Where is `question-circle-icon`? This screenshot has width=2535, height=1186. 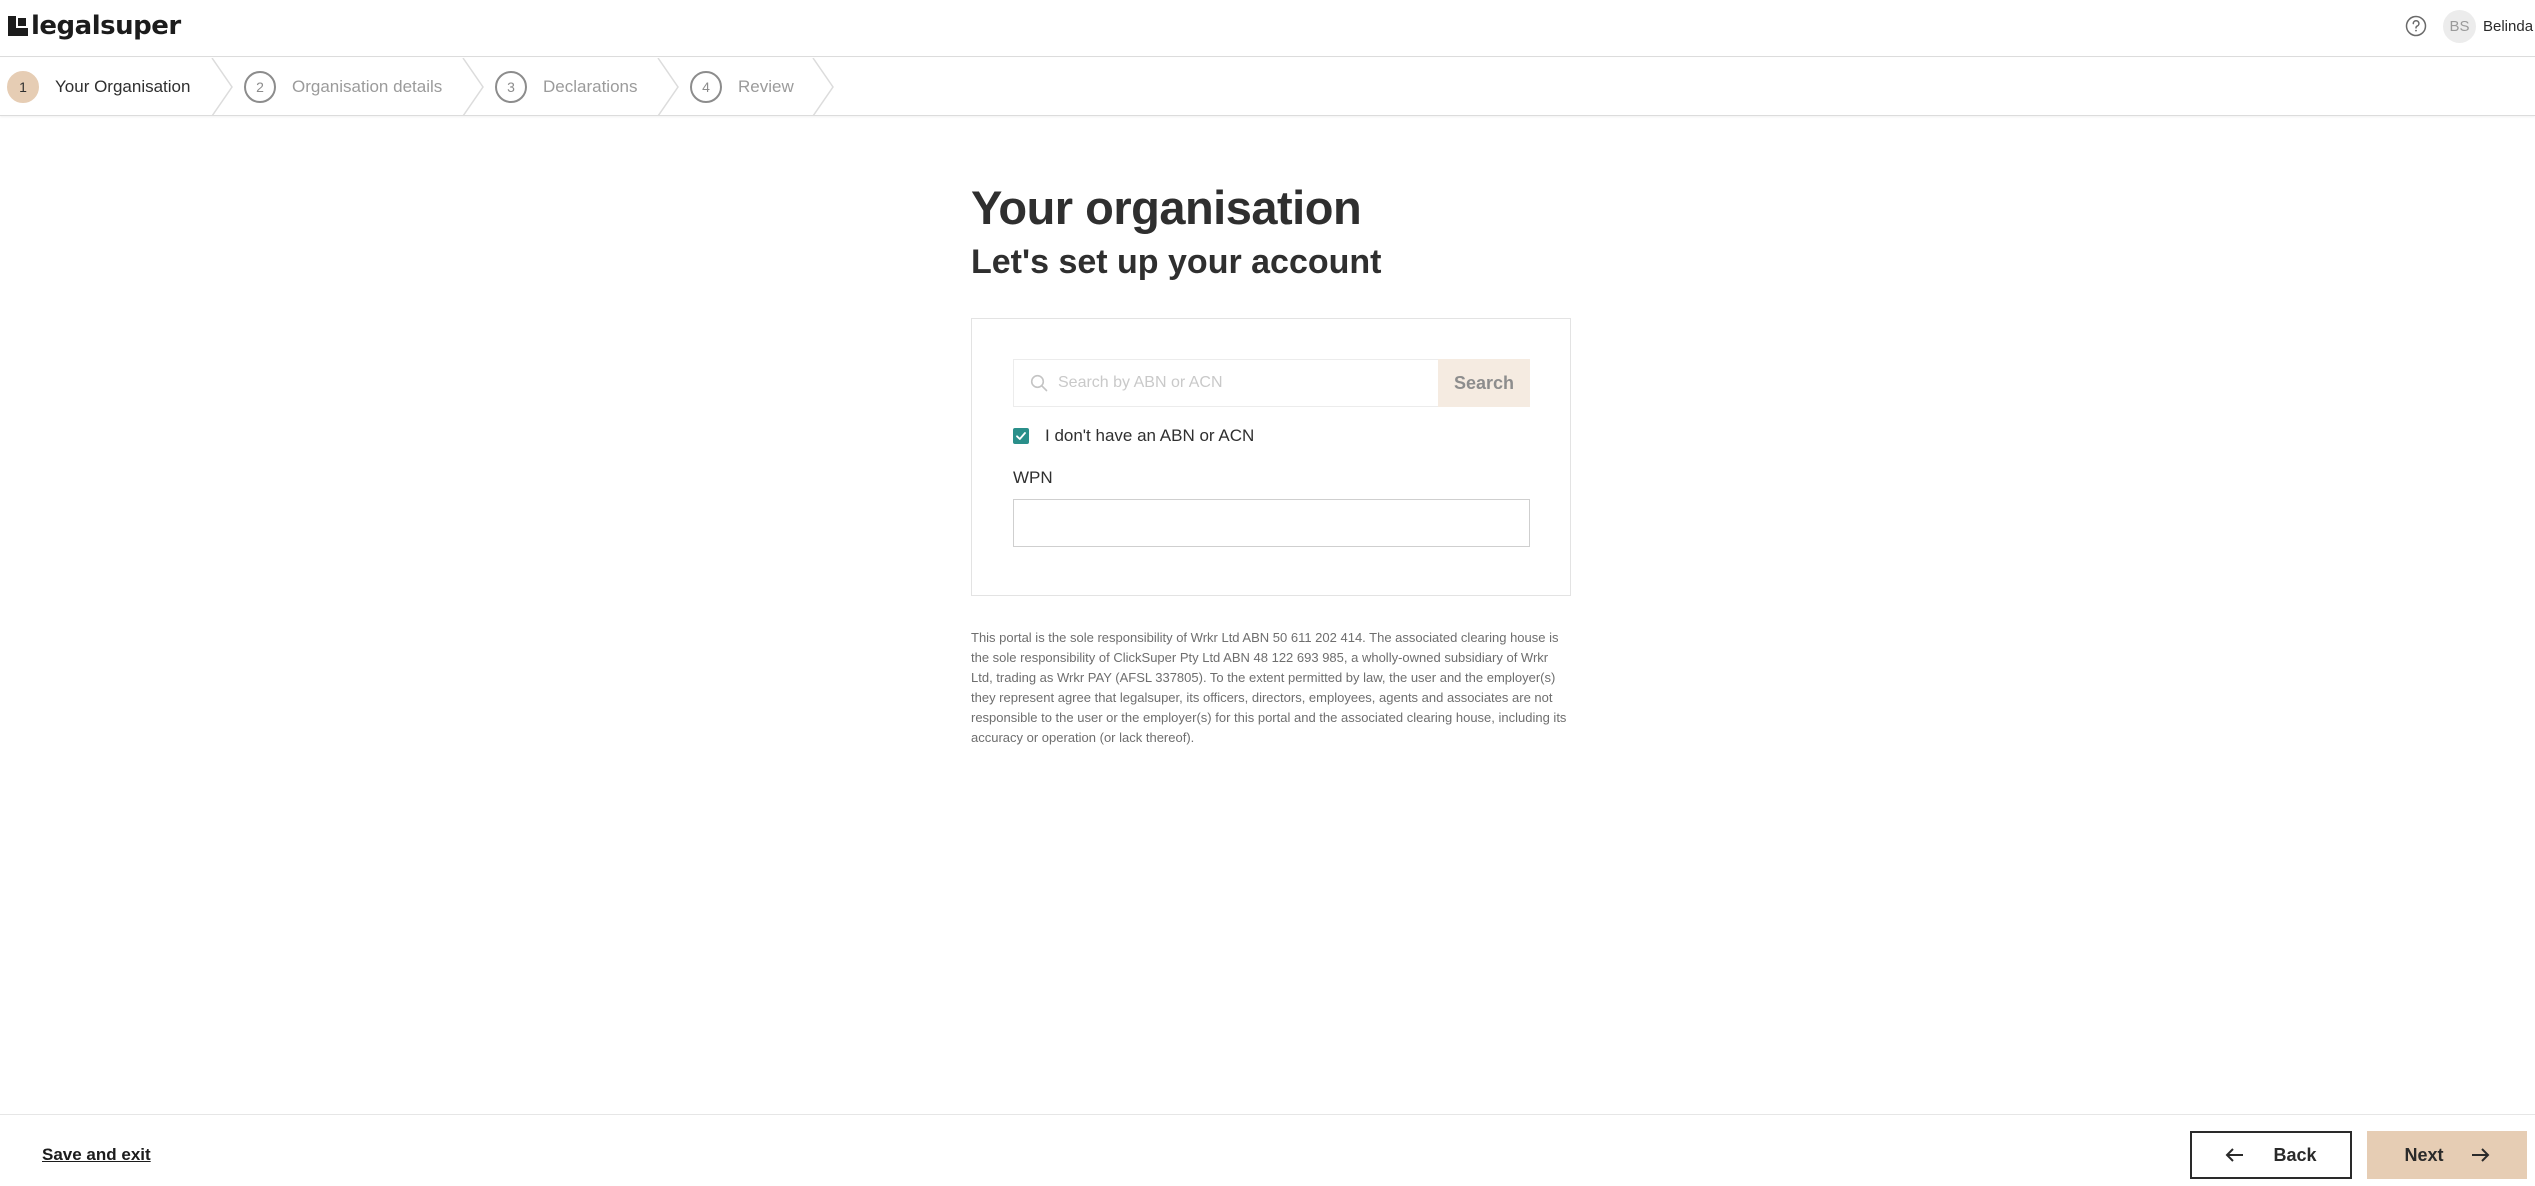
question-circle-icon is located at coordinates (2416, 26).